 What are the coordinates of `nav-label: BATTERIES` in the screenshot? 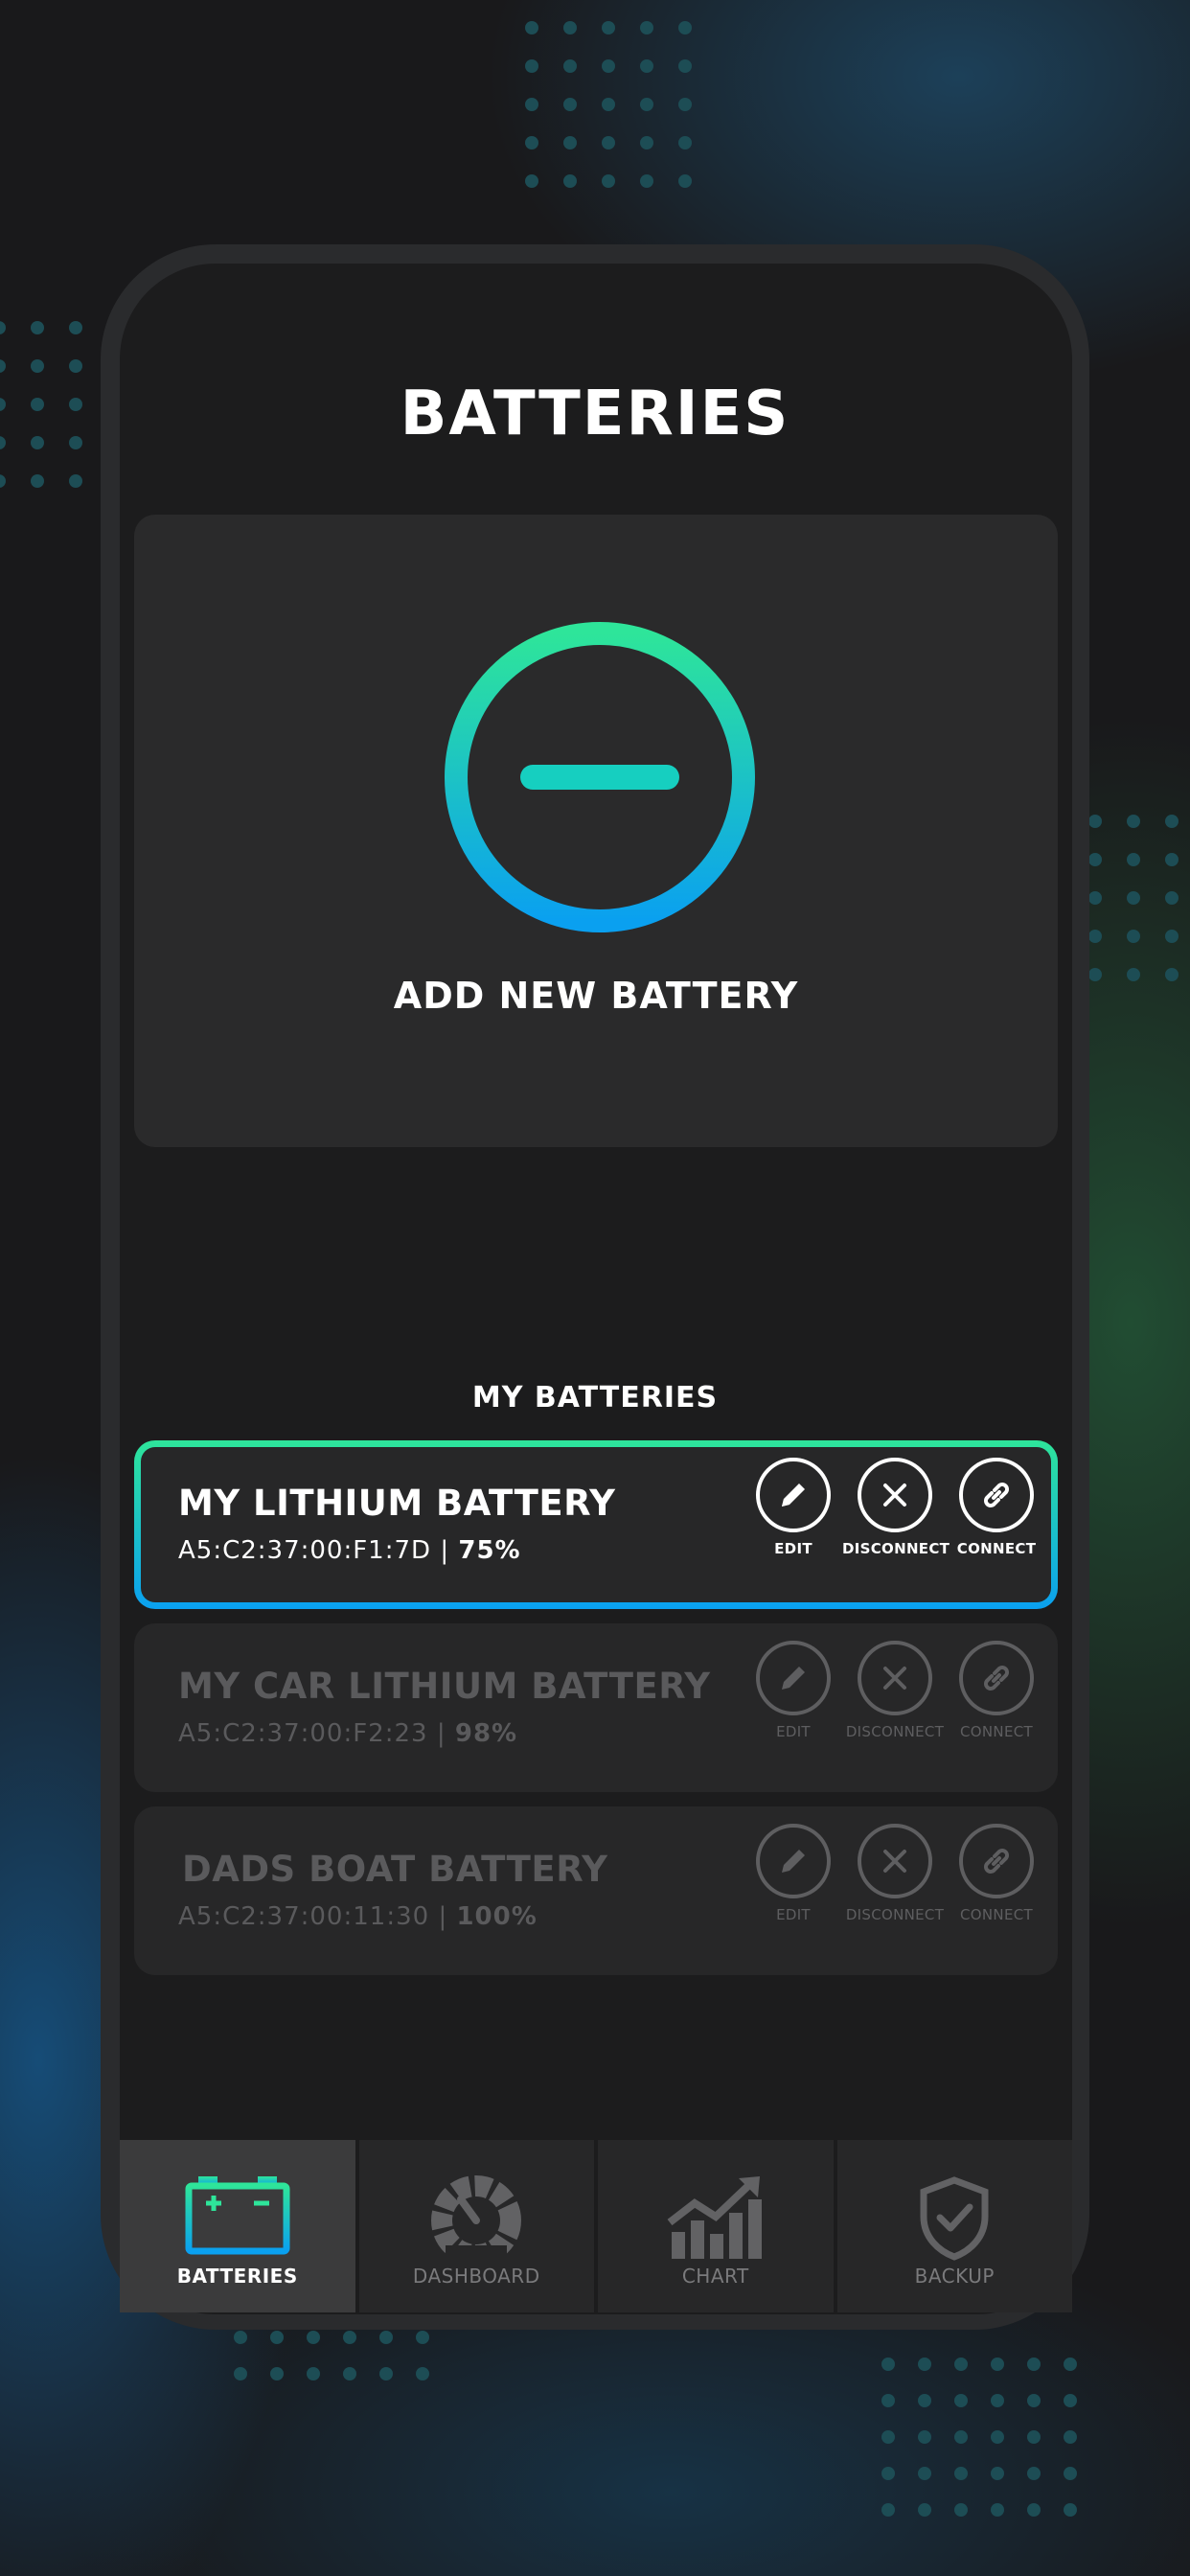 It's located at (237, 2276).